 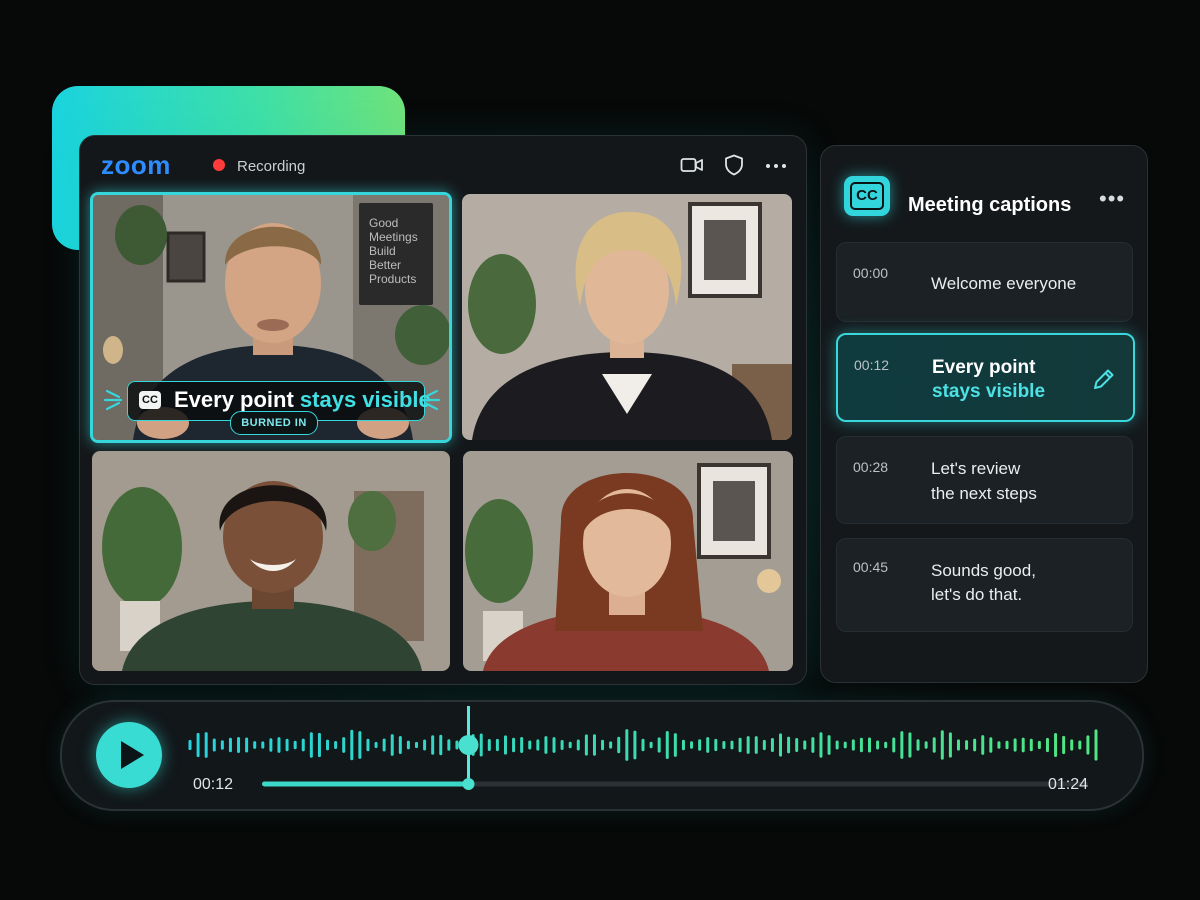 I want to click on progress-fill, so click(x=365, y=784).